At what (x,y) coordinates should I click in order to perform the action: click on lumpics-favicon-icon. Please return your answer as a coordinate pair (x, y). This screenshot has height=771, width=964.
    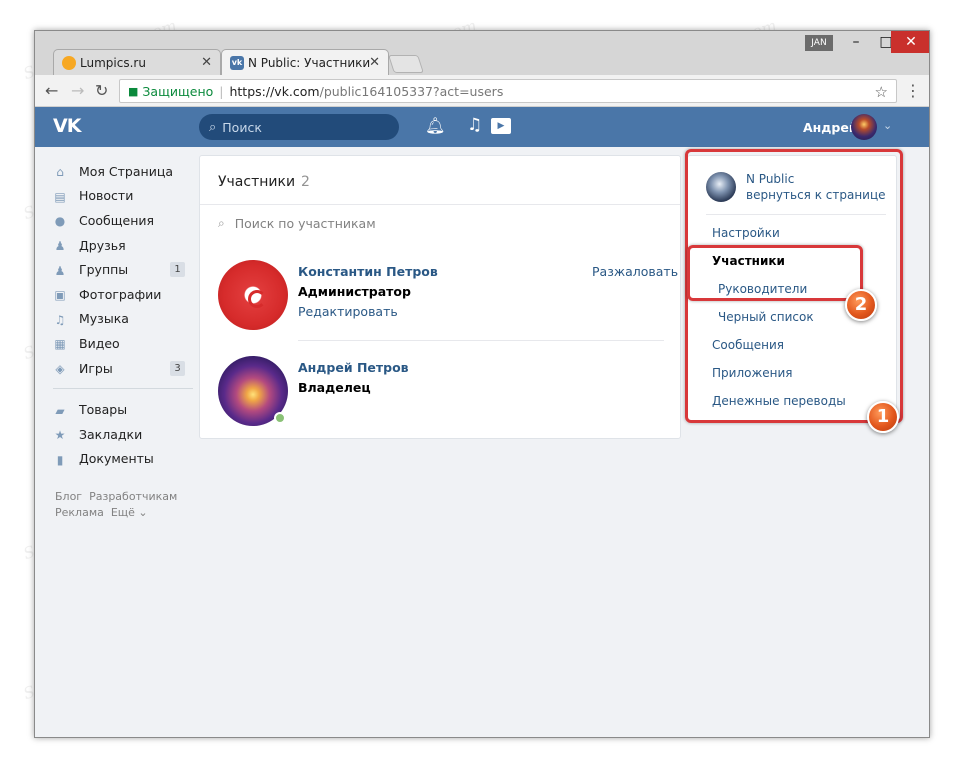
    Looking at the image, I should click on (69, 63).